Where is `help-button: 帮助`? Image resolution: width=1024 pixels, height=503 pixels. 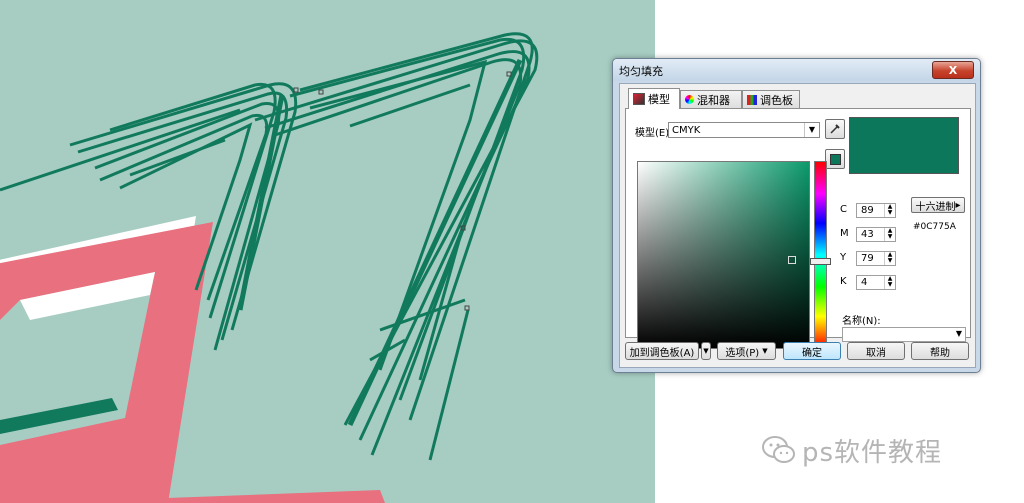 help-button: 帮助 is located at coordinates (940, 351).